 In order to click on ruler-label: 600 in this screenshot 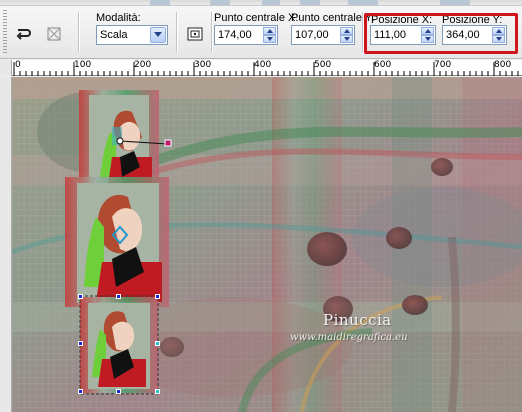, I will do `click(383, 65)`.